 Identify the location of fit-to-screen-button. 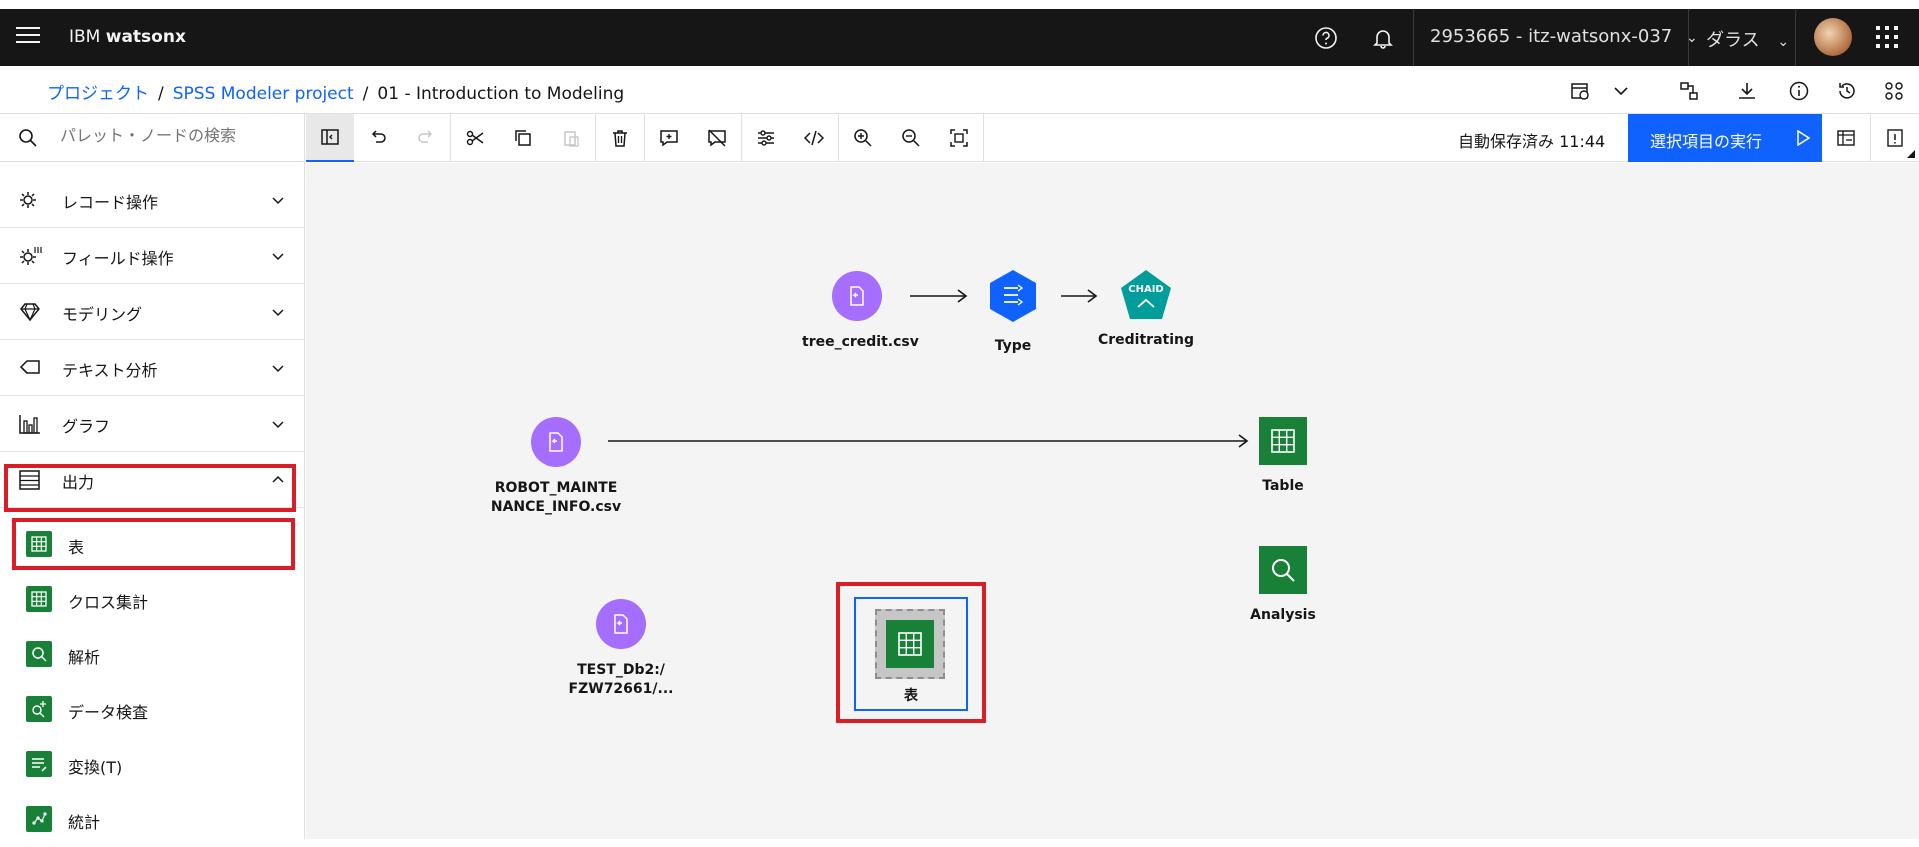
(959, 138).